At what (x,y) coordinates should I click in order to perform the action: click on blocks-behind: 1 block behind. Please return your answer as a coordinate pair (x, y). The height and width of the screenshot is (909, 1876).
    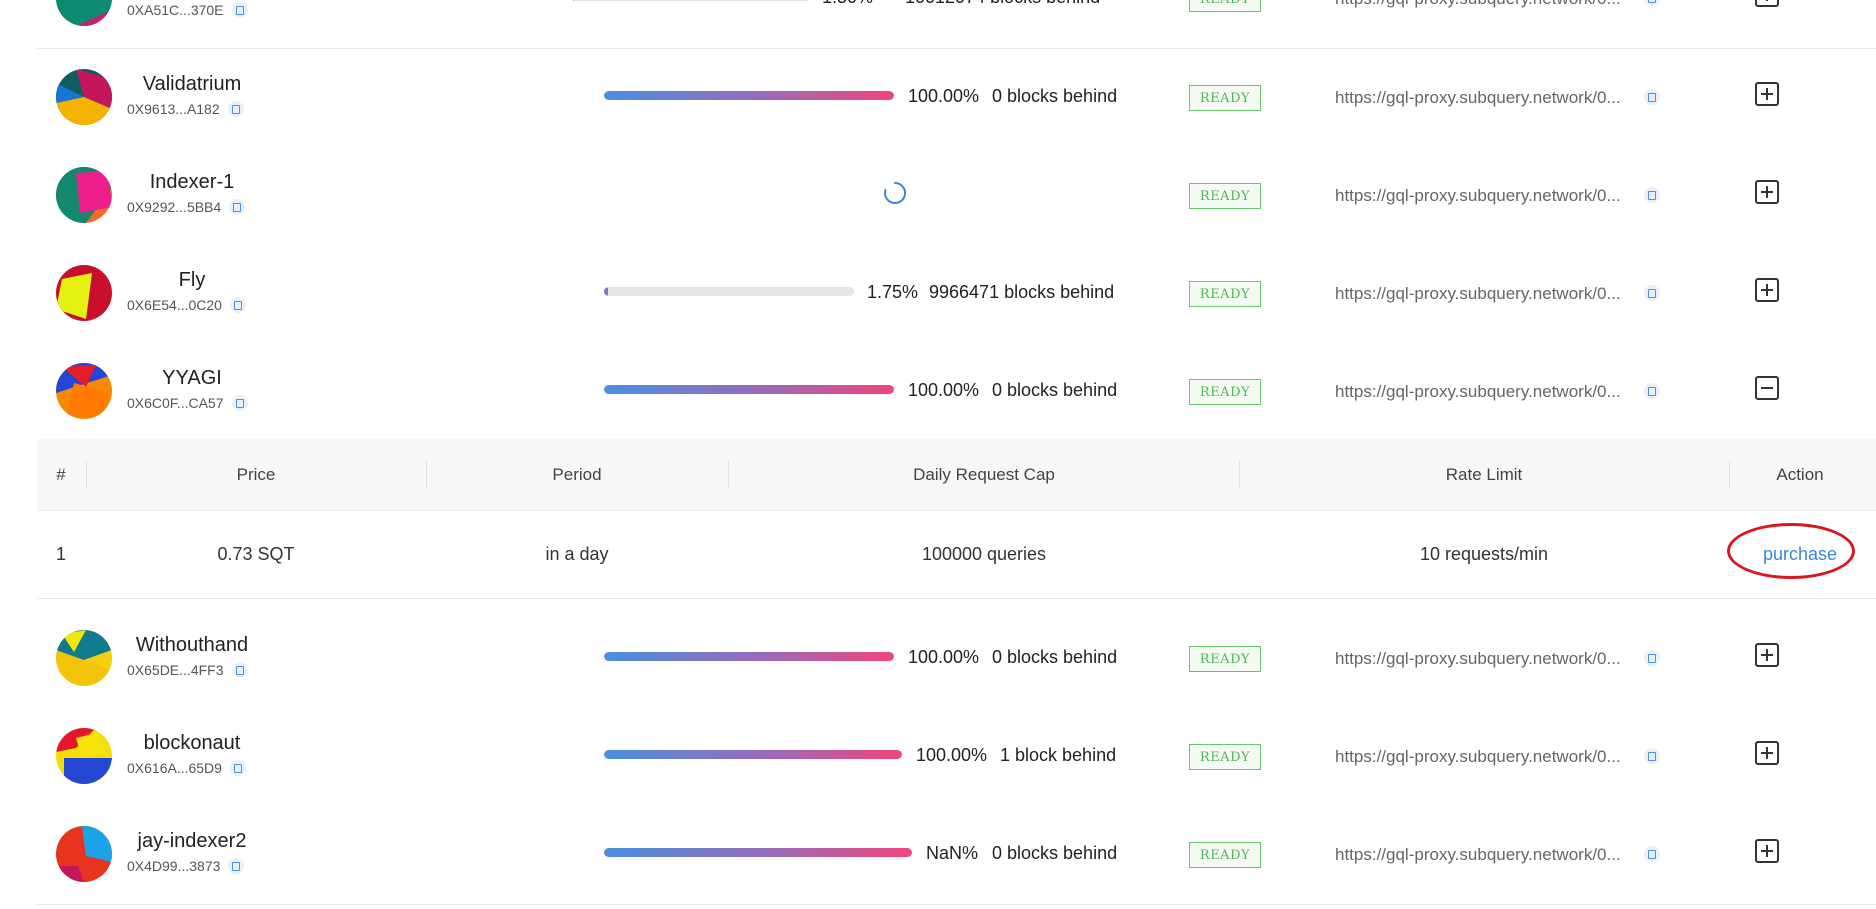
    Looking at the image, I should click on (1058, 755).